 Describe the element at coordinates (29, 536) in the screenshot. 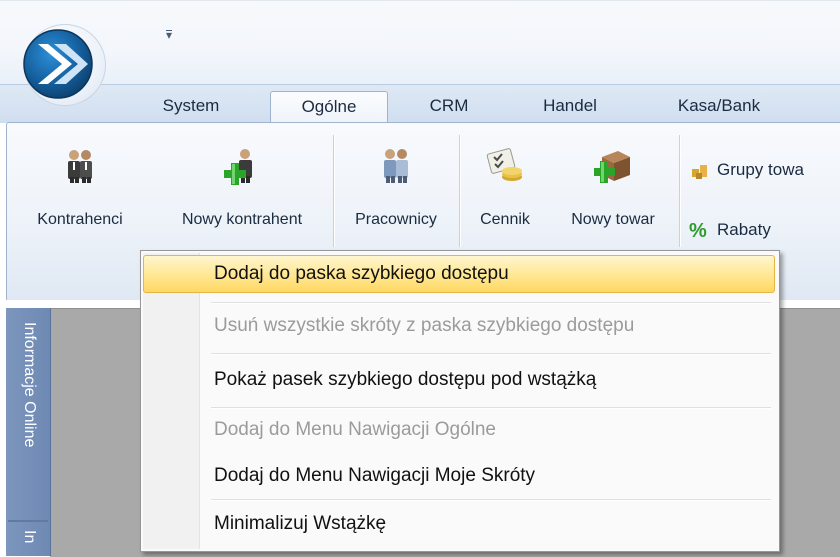

I see `side-tab-second: In` at that location.